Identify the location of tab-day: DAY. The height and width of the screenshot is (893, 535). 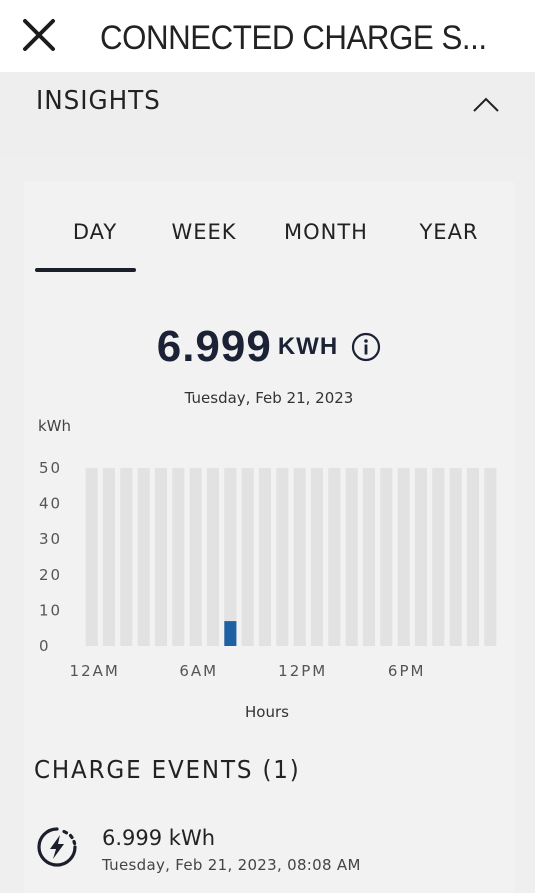
(95, 240).